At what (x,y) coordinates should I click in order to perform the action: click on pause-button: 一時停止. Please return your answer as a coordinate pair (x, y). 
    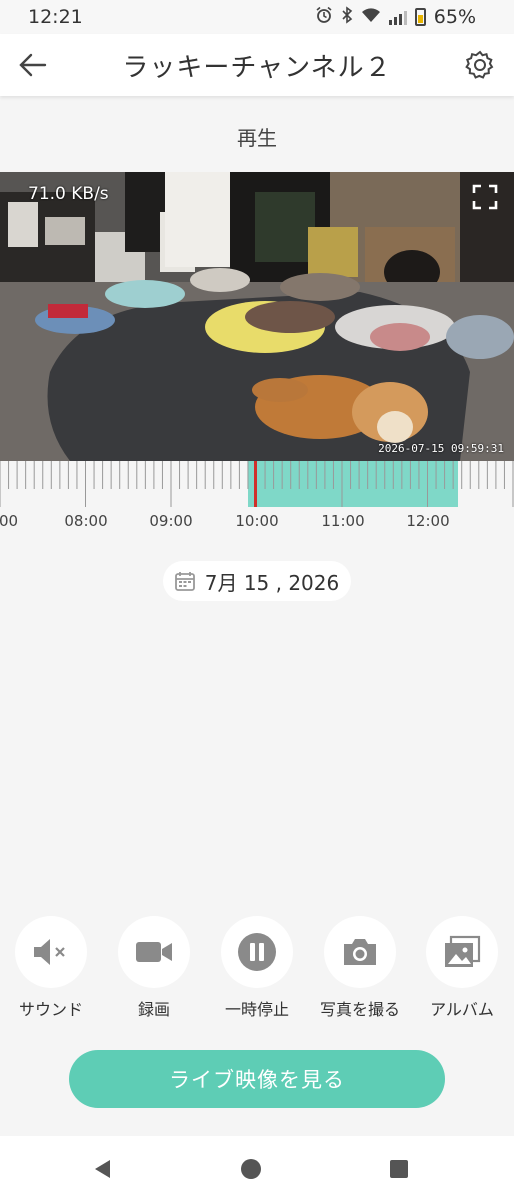
    Looking at the image, I should click on (257, 968).